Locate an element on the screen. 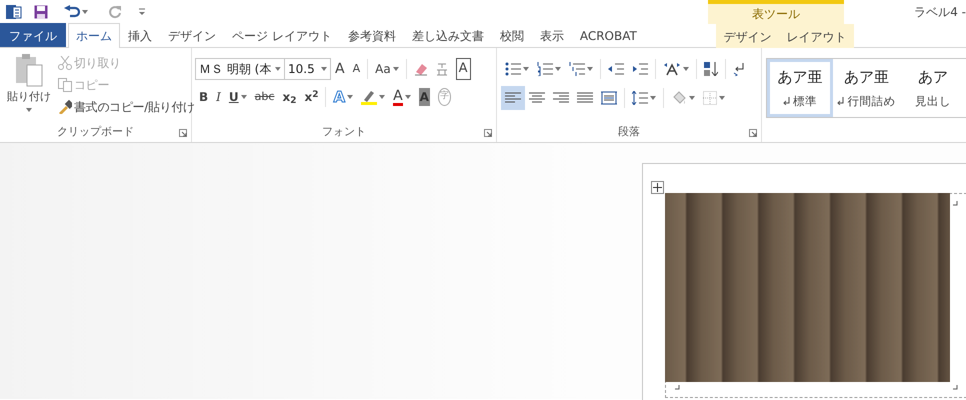 The width and height of the screenshot is (966, 400). ribbon-tab: ACROBAT is located at coordinates (608, 35).